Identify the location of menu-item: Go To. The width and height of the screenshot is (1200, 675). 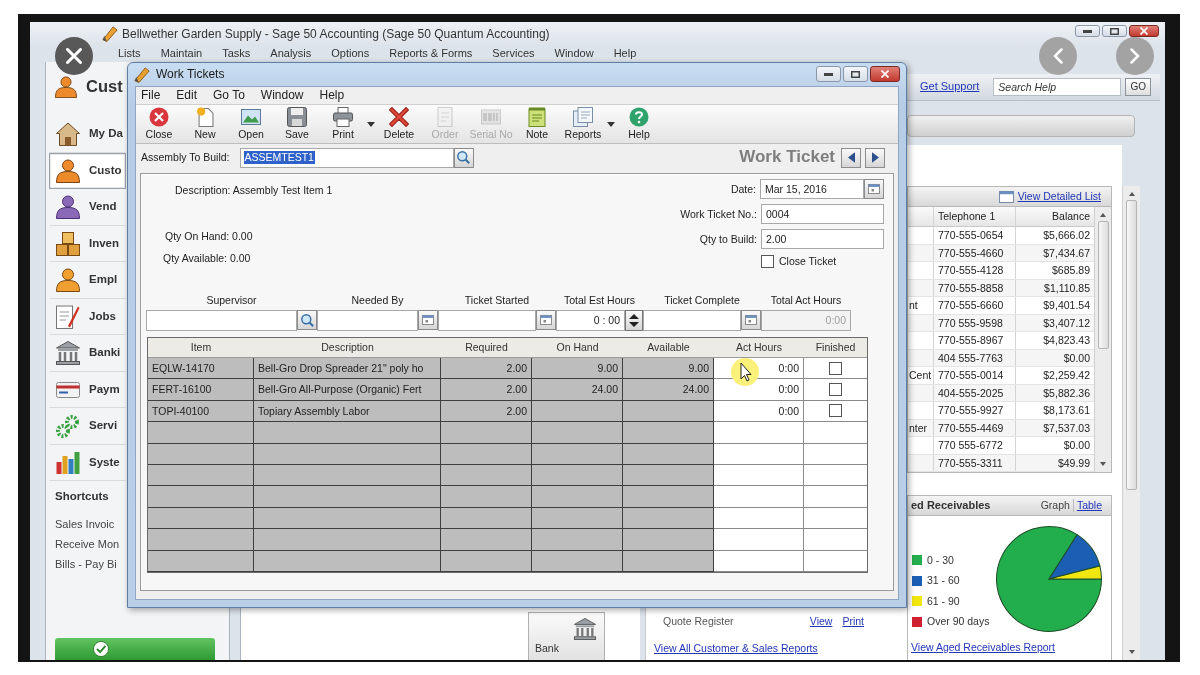
(229, 95).